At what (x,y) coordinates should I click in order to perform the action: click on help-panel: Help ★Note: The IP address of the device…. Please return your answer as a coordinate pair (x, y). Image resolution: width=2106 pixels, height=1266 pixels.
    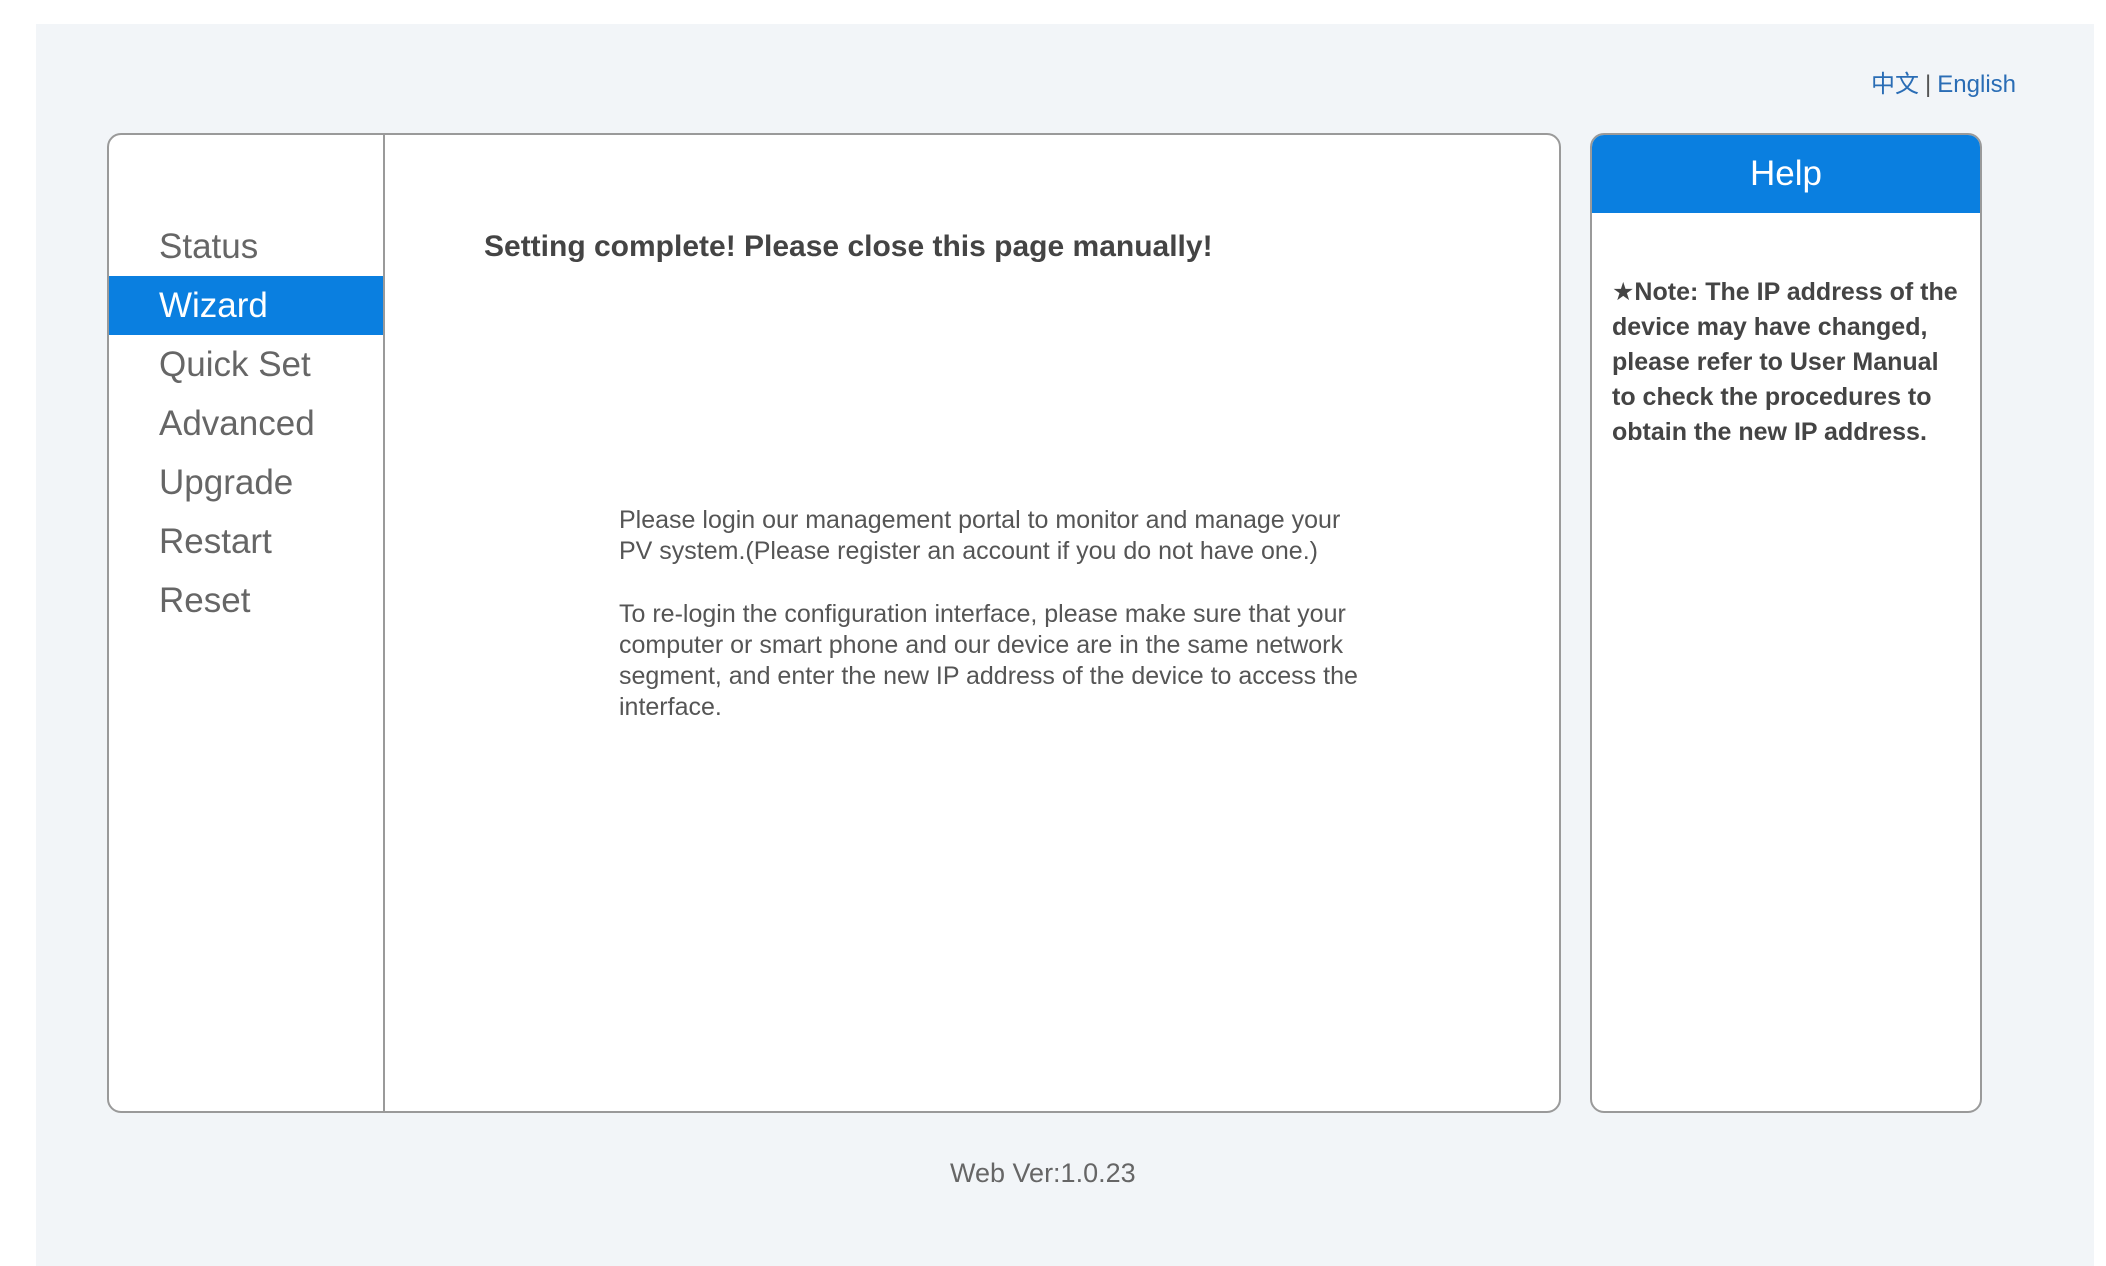
    Looking at the image, I should click on (1786, 623).